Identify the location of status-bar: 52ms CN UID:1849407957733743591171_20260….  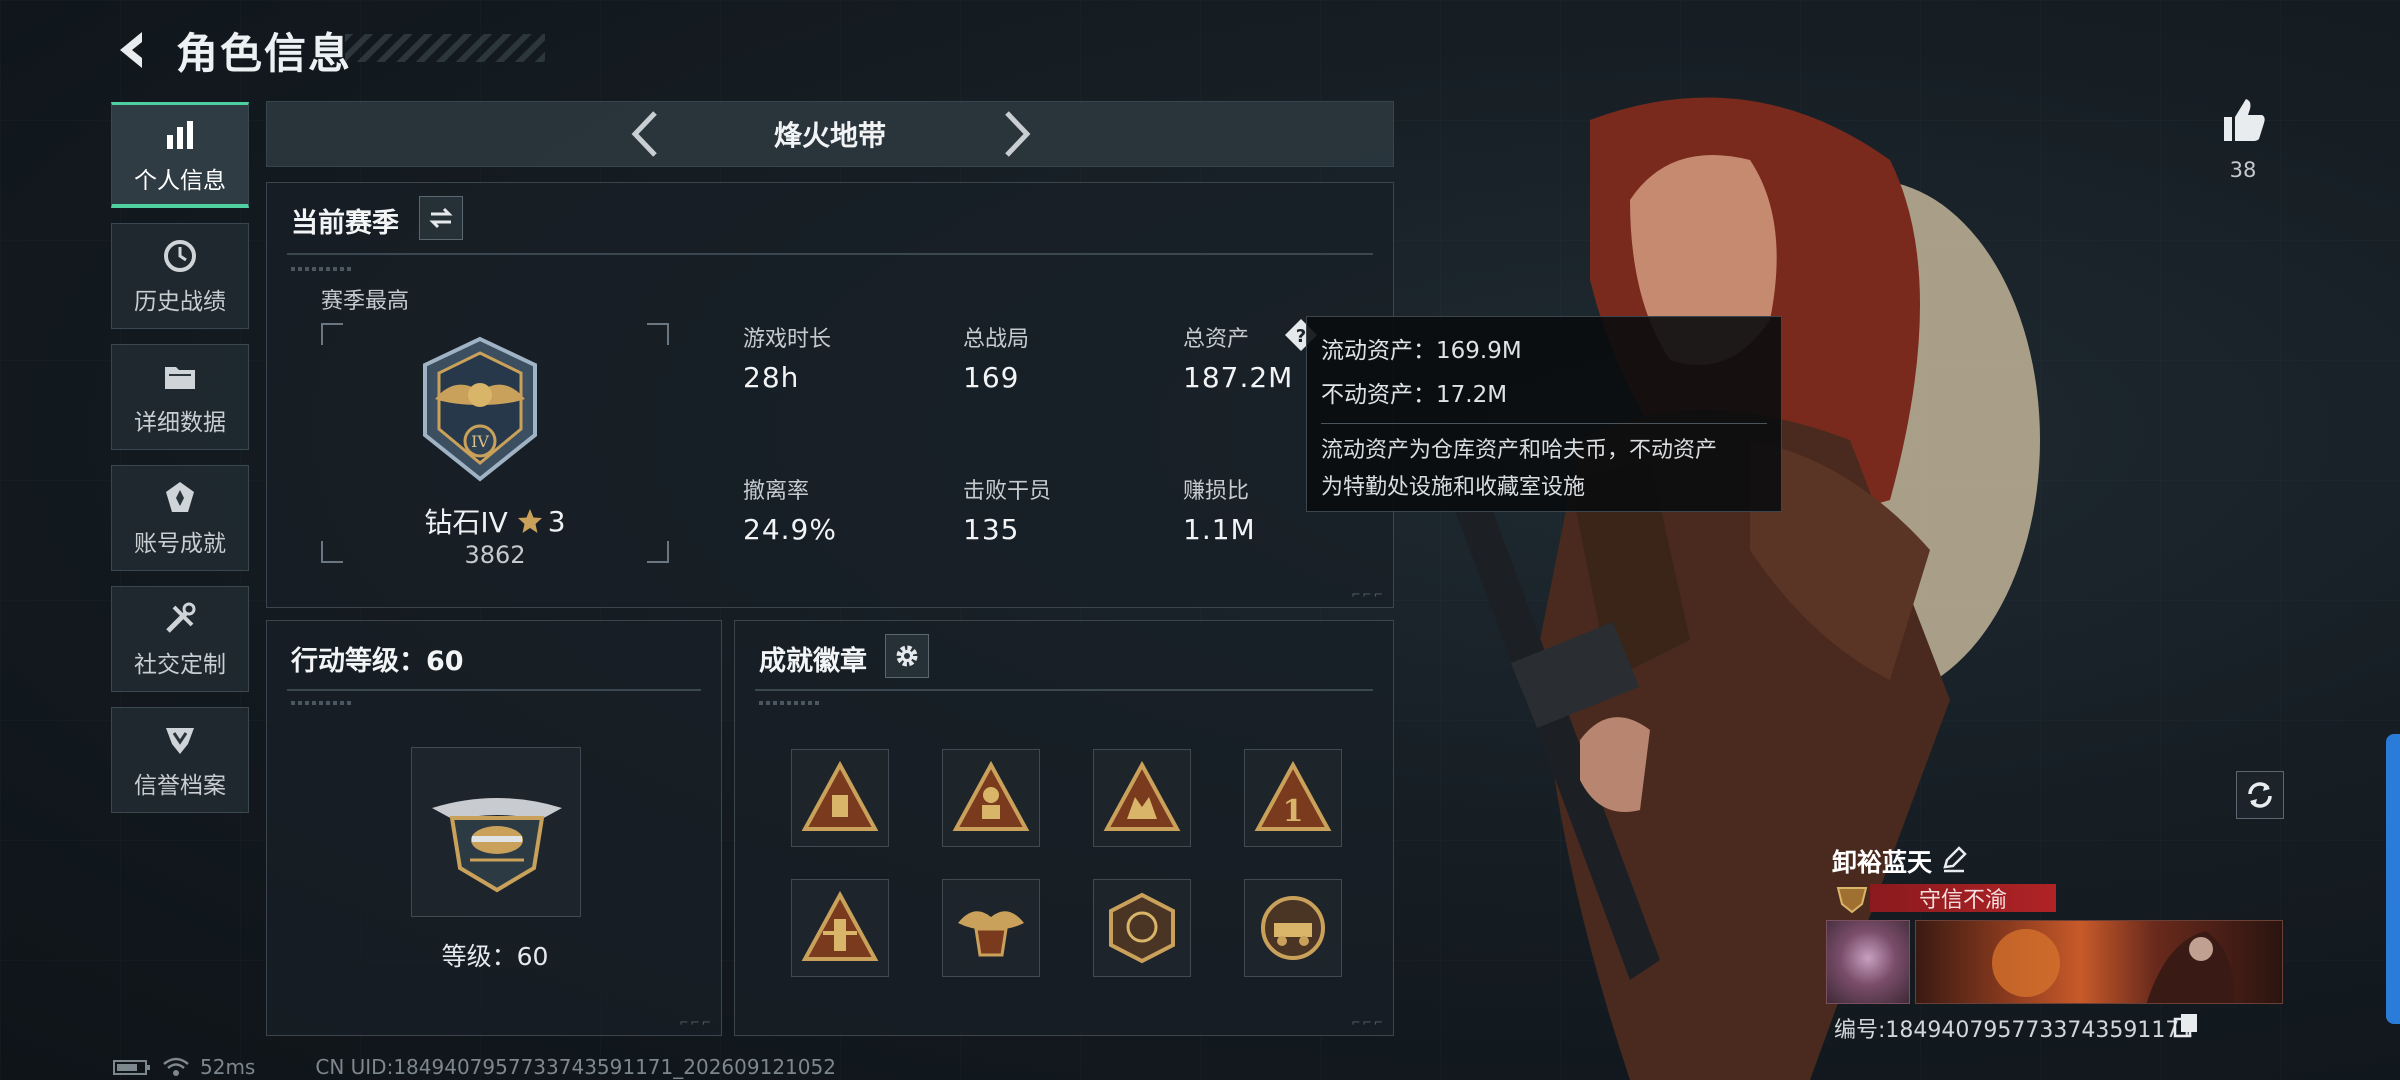
(474, 1067).